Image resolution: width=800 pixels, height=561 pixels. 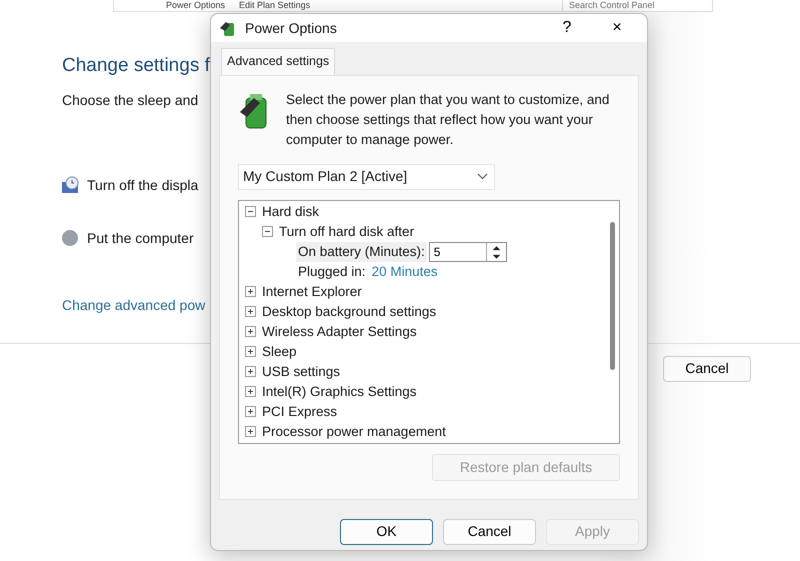 What do you see at coordinates (291, 212) in the screenshot?
I see `tree-item: Hard disk` at bounding box center [291, 212].